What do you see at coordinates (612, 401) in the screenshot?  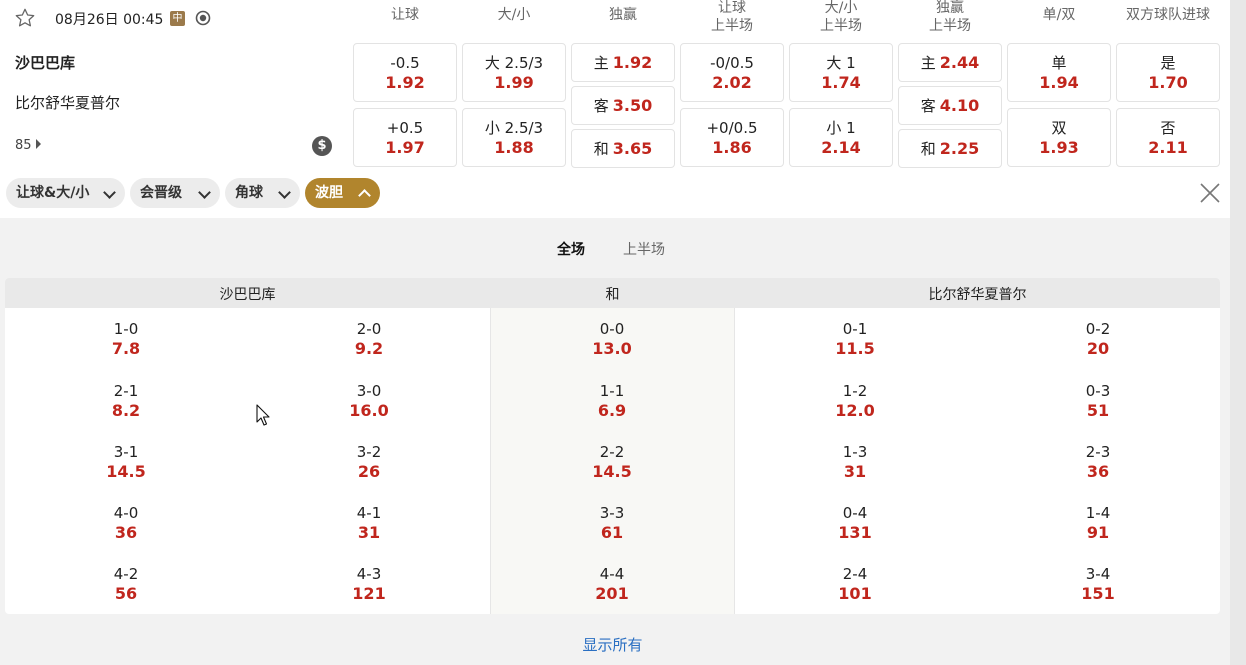 I see `score-cell: 1-1 6.9` at bounding box center [612, 401].